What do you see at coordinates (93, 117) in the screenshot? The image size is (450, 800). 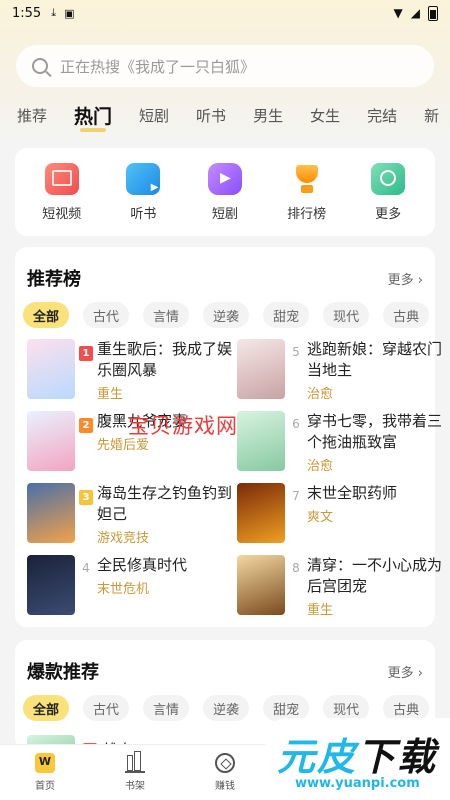 I see `tab-hot: 热门` at bounding box center [93, 117].